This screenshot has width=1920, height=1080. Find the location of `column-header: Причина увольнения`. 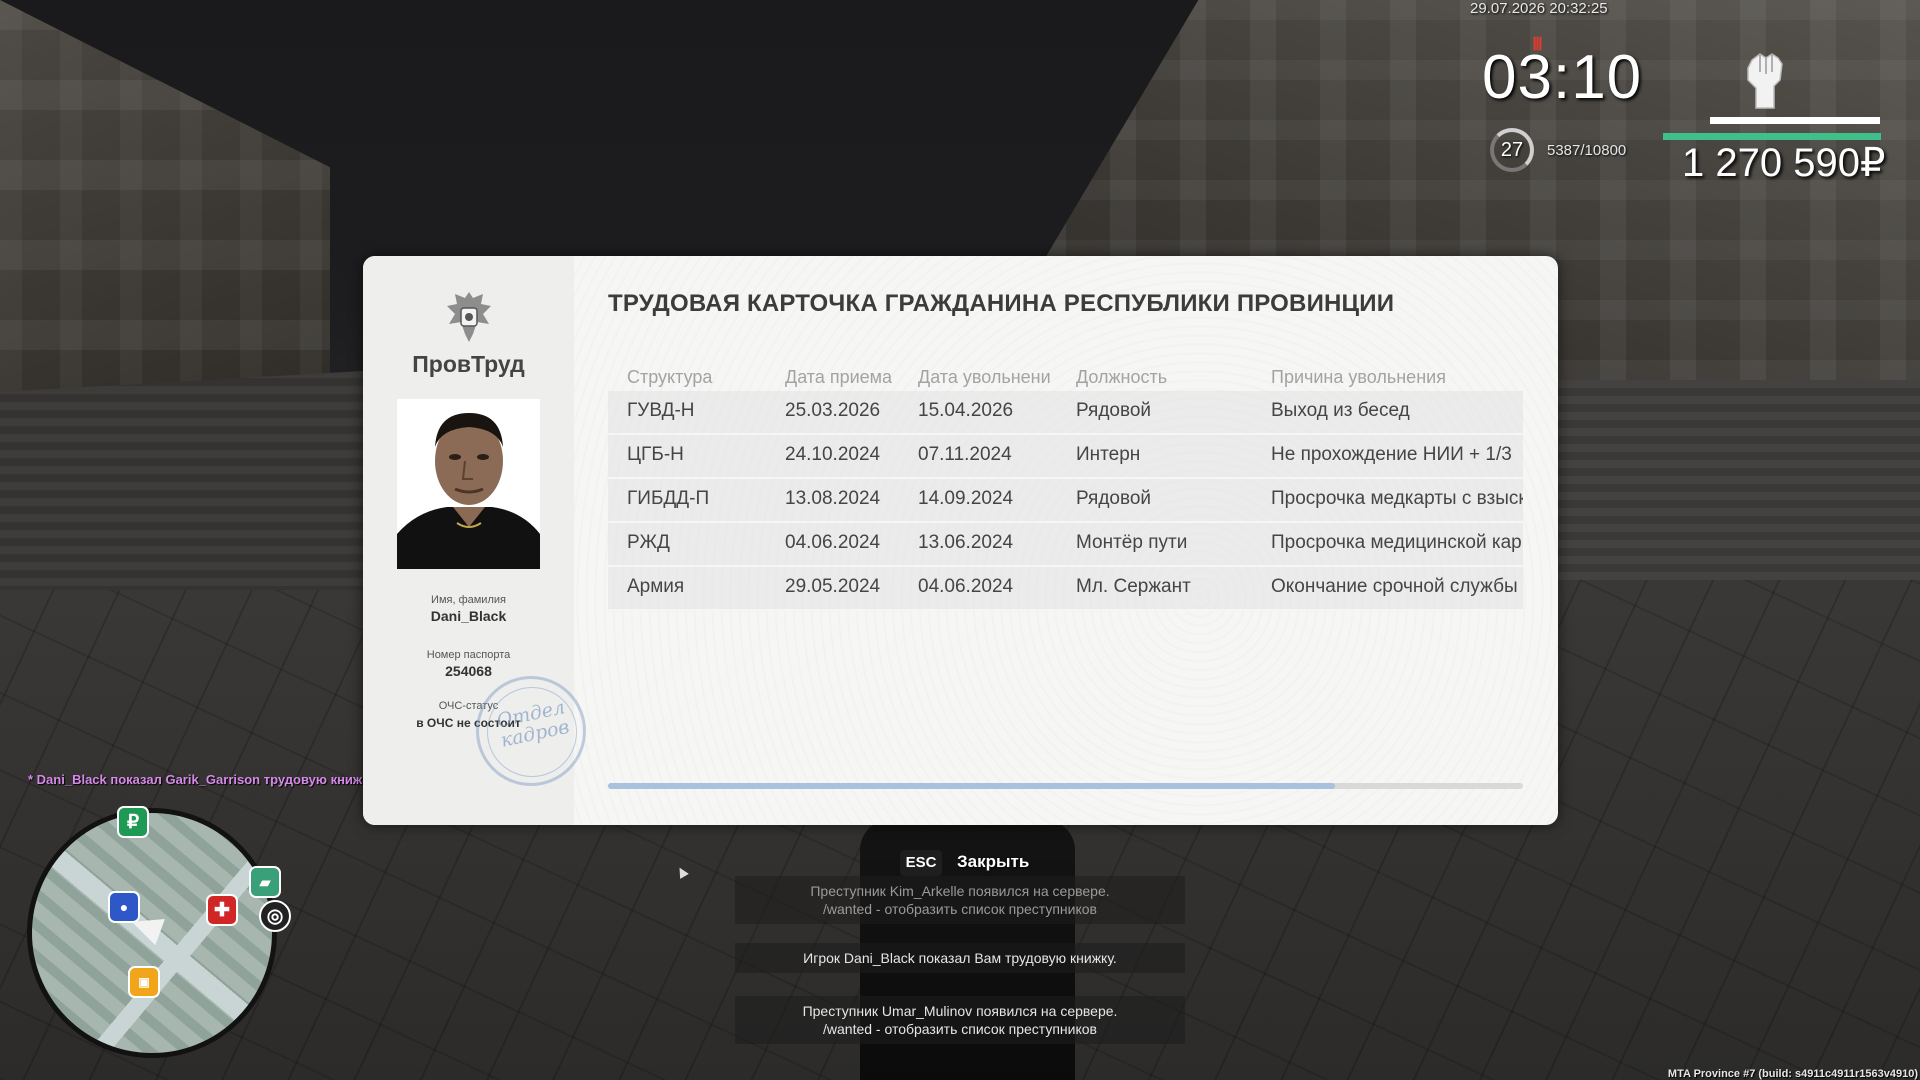

column-header: Причина увольнения is located at coordinates (1358, 377).